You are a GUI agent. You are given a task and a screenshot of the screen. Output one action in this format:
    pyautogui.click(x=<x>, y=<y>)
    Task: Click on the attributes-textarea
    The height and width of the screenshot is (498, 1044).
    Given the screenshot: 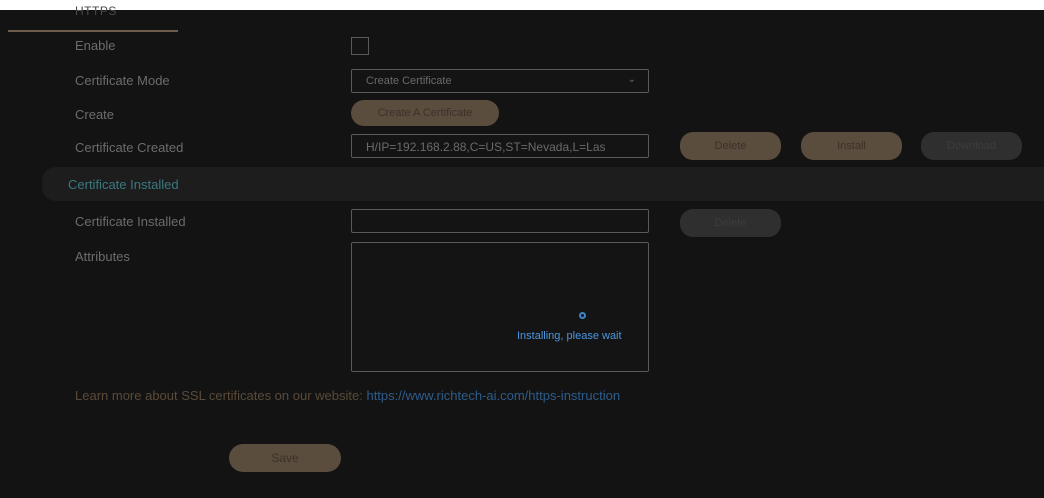 What is the action you would take?
    pyautogui.click(x=500, y=307)
    